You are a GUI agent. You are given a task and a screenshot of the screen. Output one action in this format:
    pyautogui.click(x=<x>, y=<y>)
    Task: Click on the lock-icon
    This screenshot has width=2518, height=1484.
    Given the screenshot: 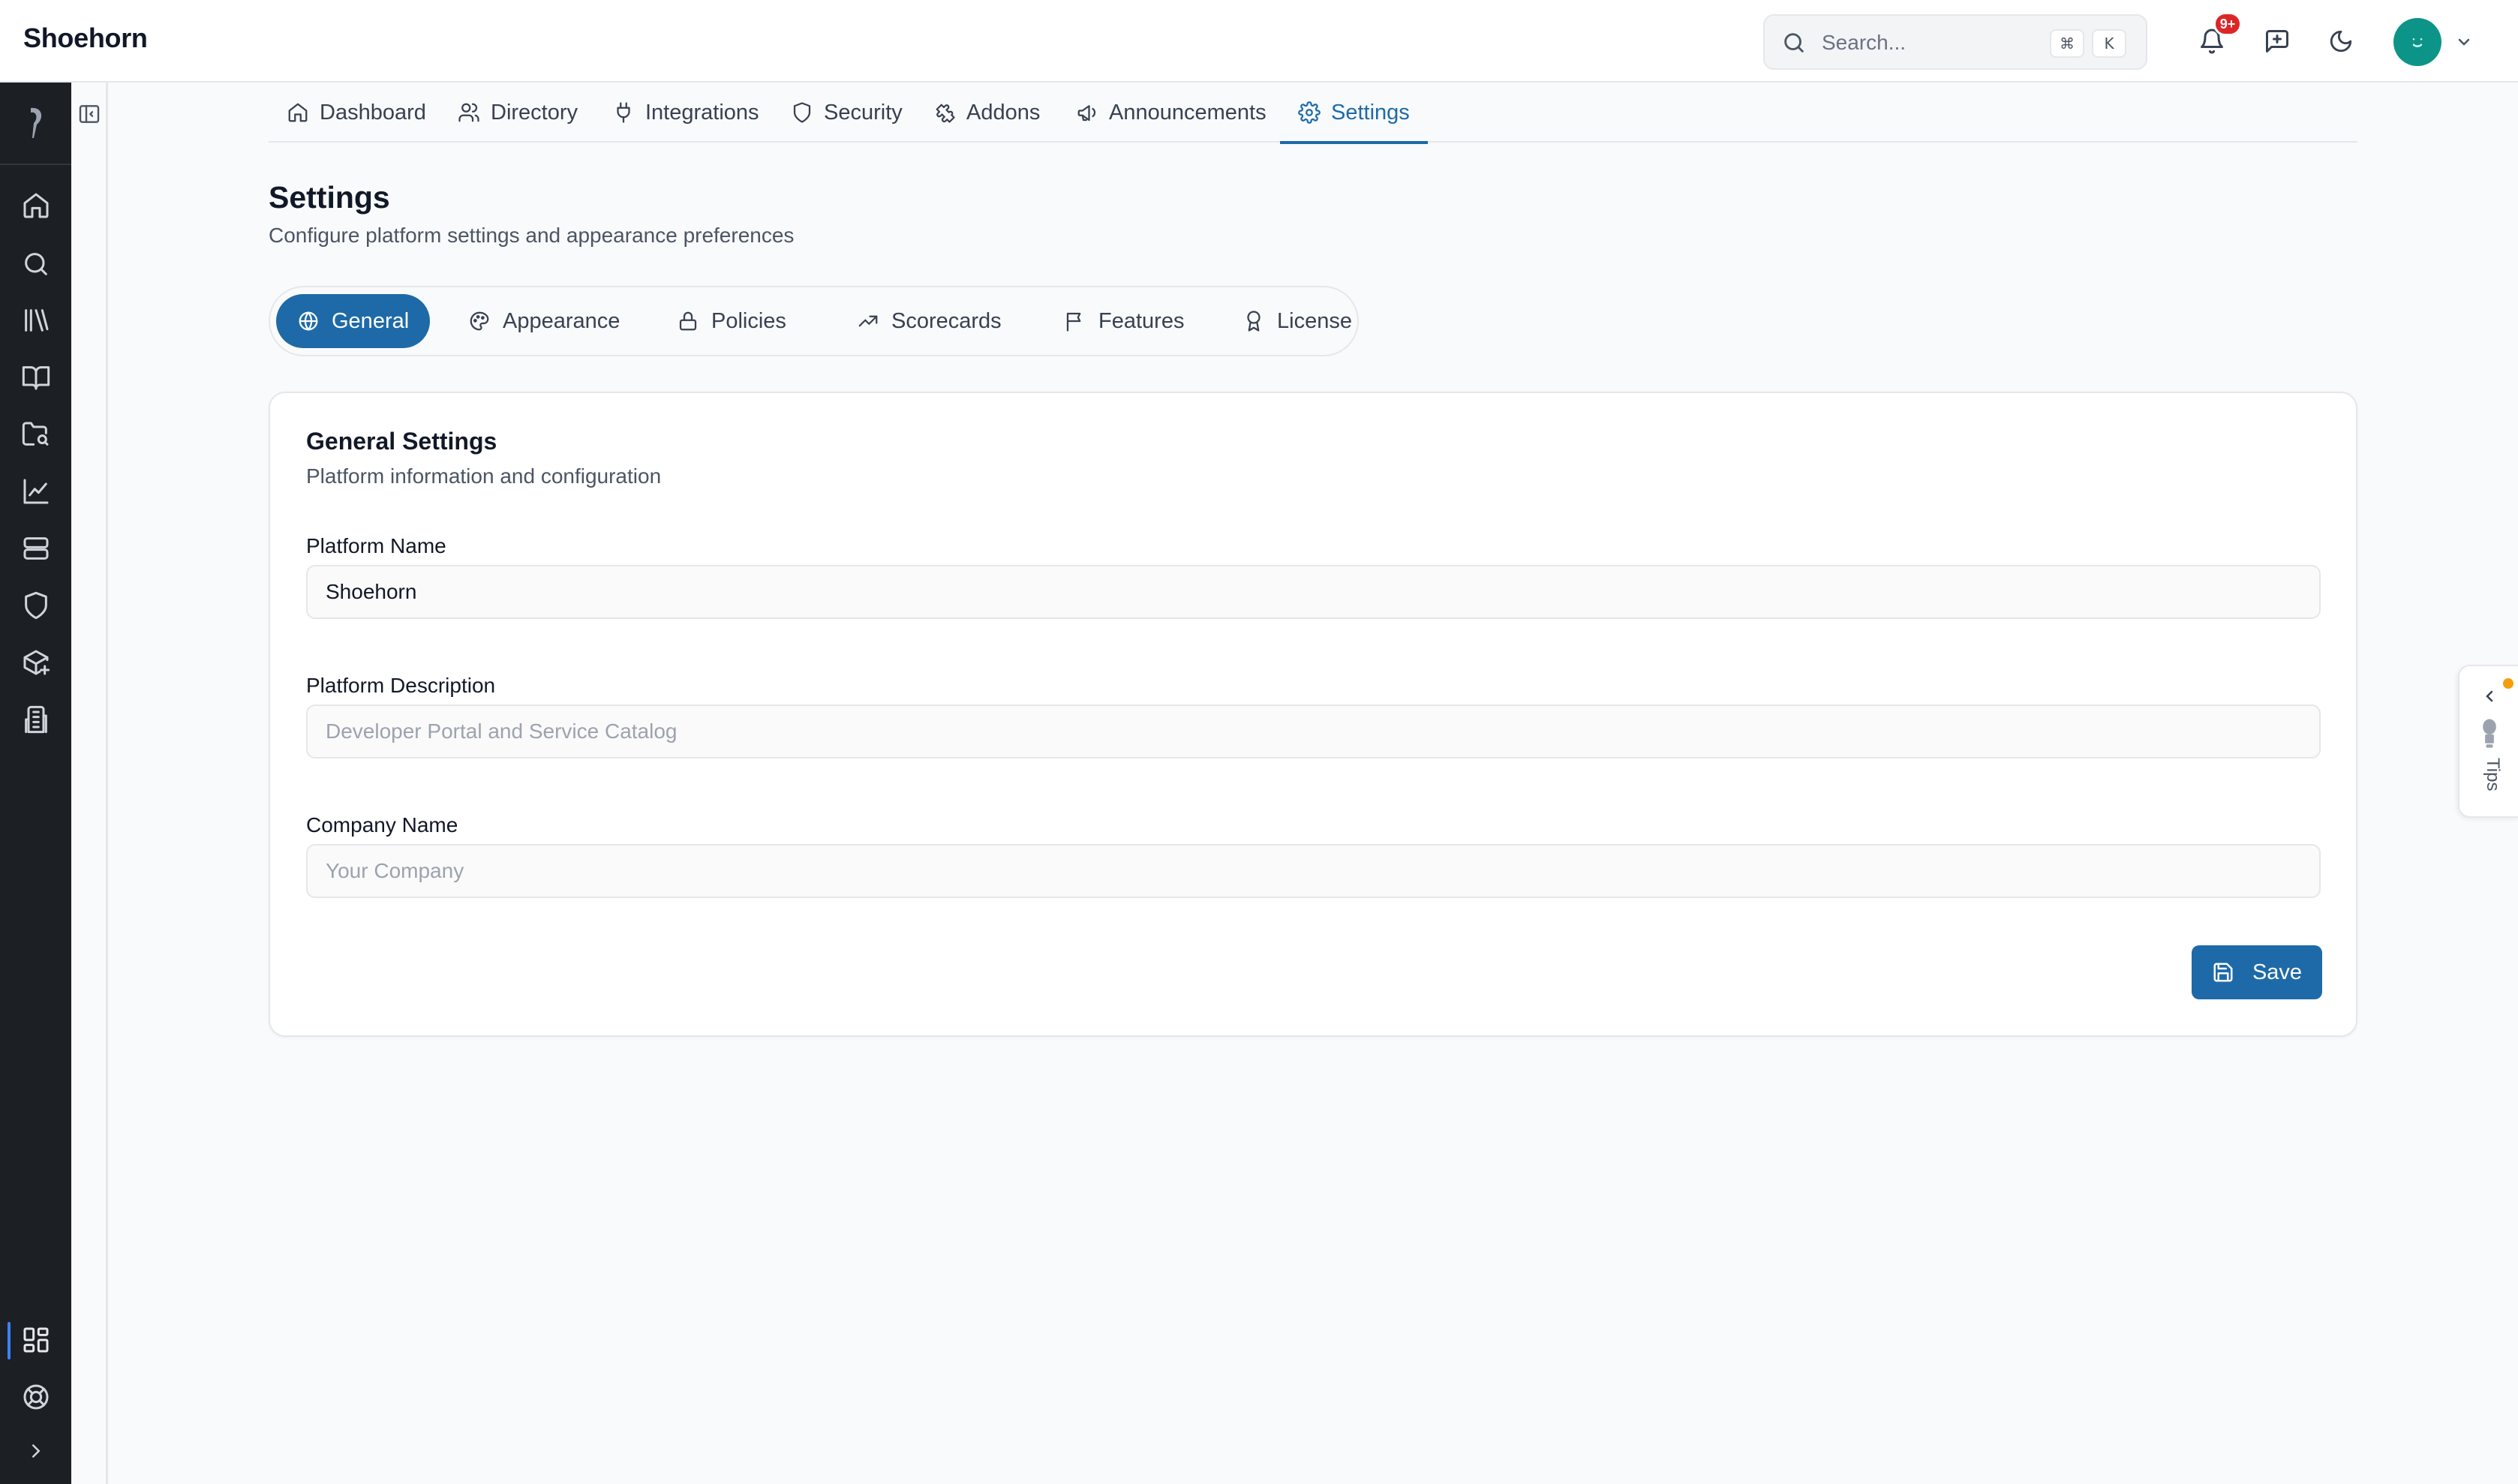 What is the action you would take?
    pyautogui.click(x=688, y=321)
    